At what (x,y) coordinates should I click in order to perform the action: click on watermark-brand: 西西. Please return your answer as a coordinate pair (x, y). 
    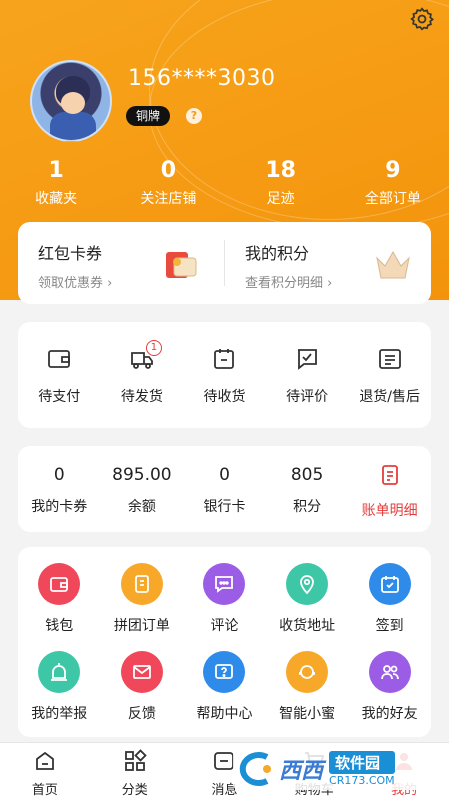
    Looking at the image, I should click on (301, 771).